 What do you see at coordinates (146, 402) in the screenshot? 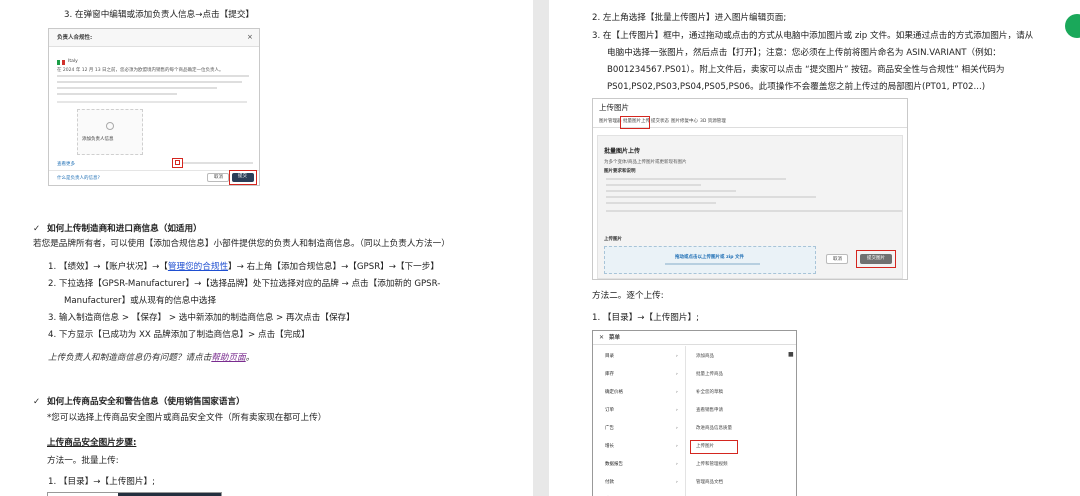
I see `section2-heading: 如何上传商品安全和警告信息（使用销售国家语言）` at bounding box center [146, 402].